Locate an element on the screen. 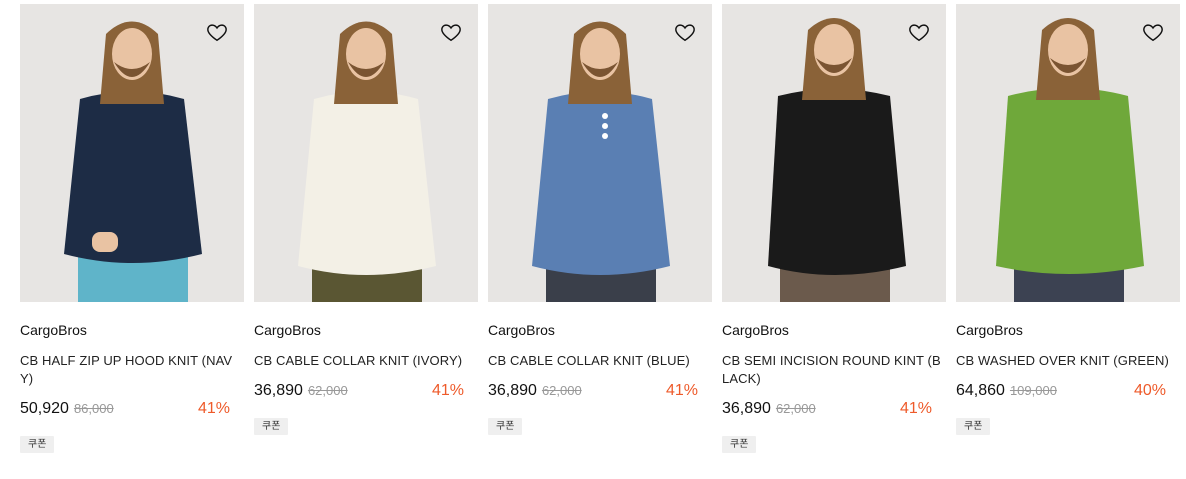 This screenshot has height=479, width=1186. discount-rate: 40% is located at coordinates (1149, 390).